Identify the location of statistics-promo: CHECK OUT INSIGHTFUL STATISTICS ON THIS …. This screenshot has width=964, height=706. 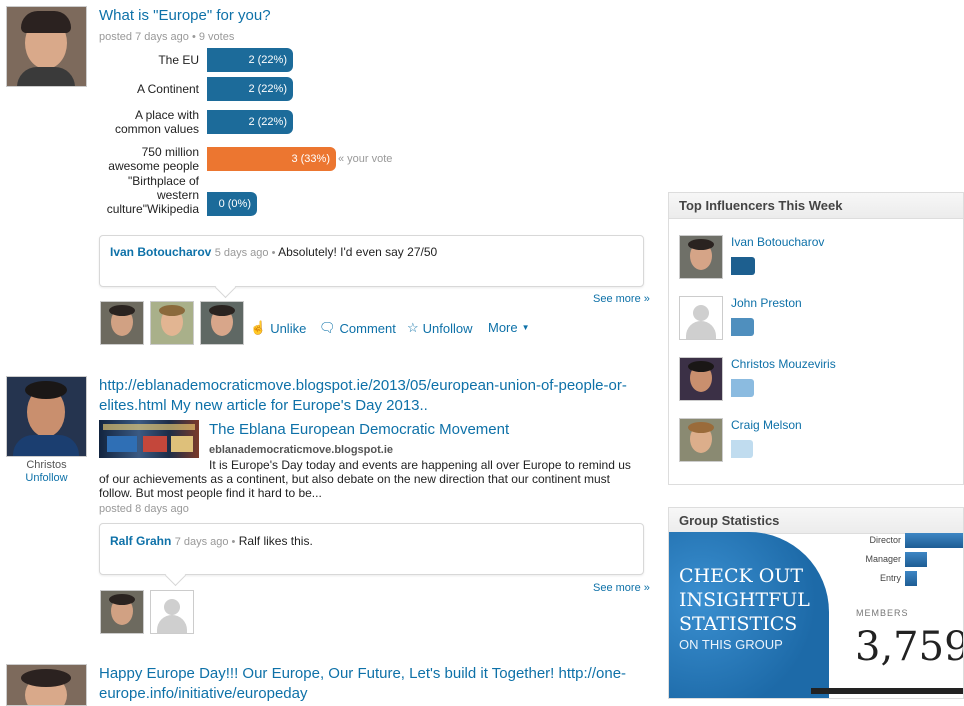
(749, 615).